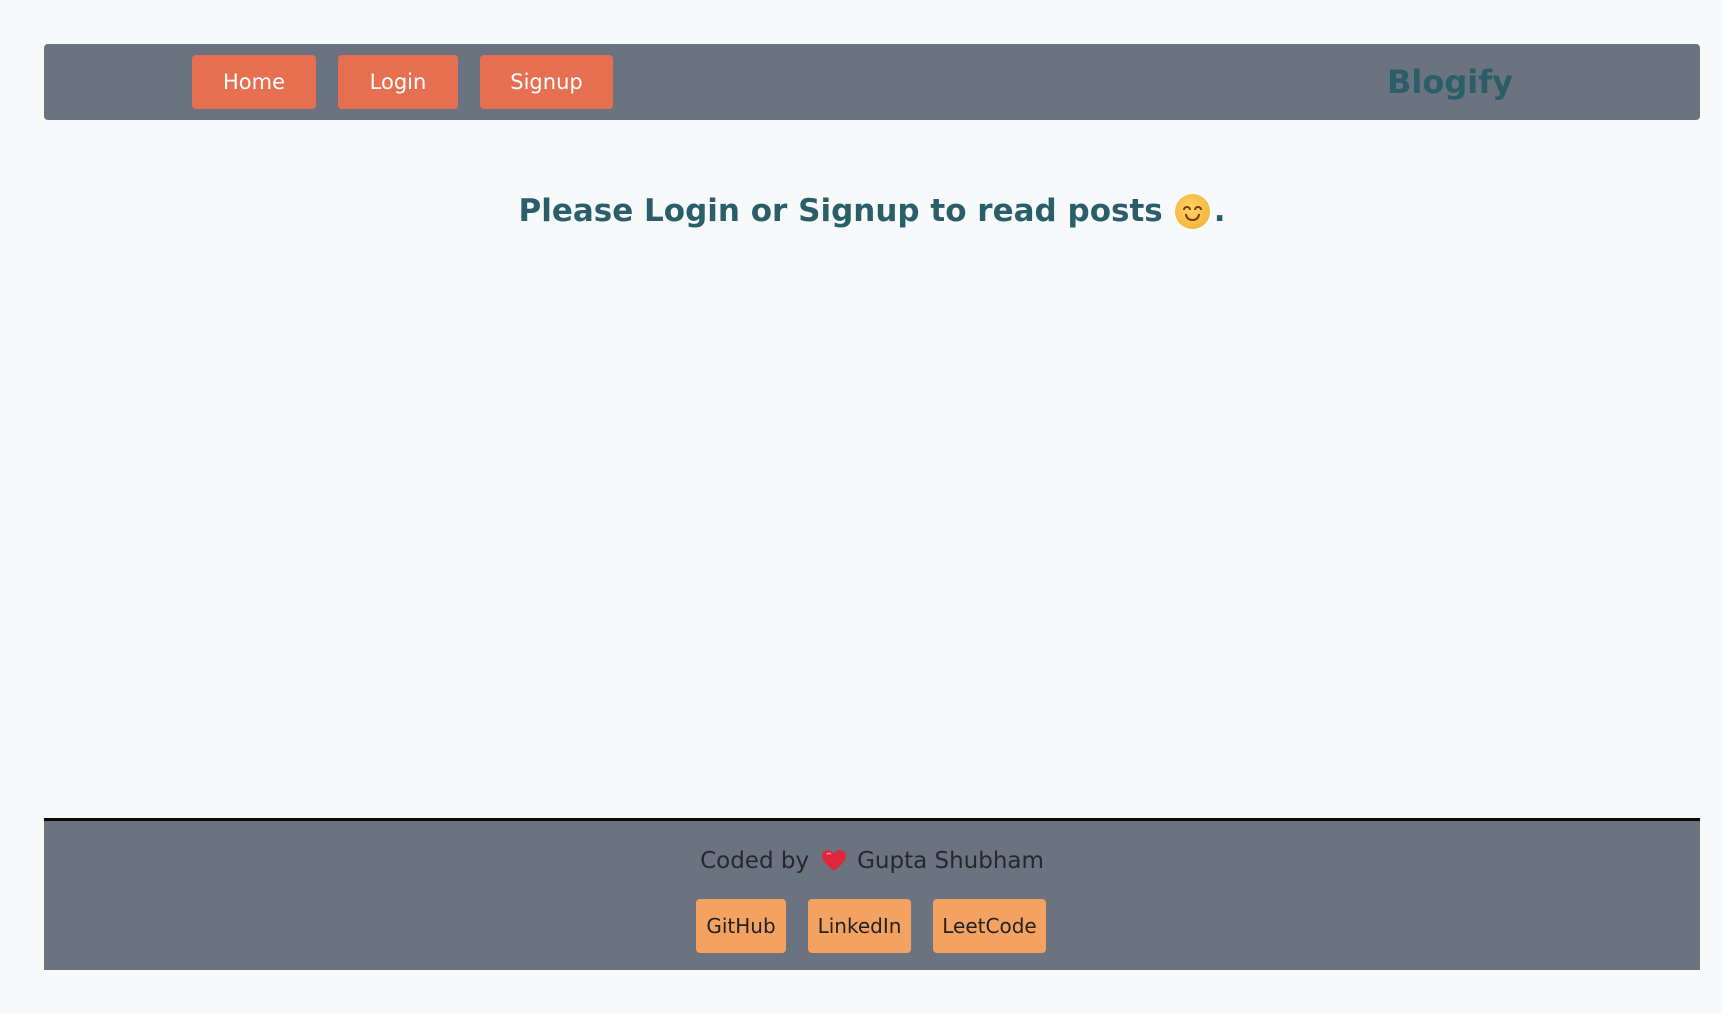 This screenshot has height=1014, width=1722. Describe the element at coordinates (872, 82) in the screenshot. I see `top-navbar: Home Login Signup Blogify` at that location.